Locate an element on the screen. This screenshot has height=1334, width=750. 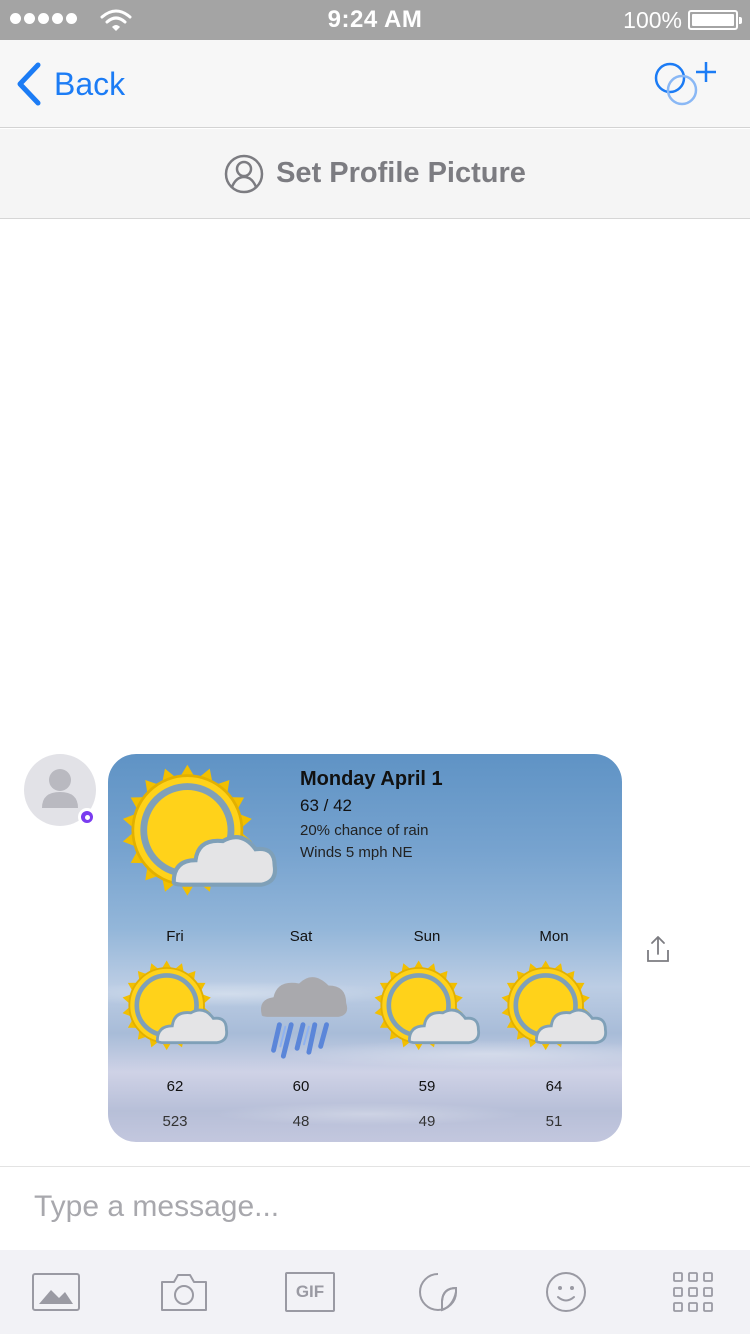
forecast-day: Sun 59 49 is located at coordinates (427, 1033).